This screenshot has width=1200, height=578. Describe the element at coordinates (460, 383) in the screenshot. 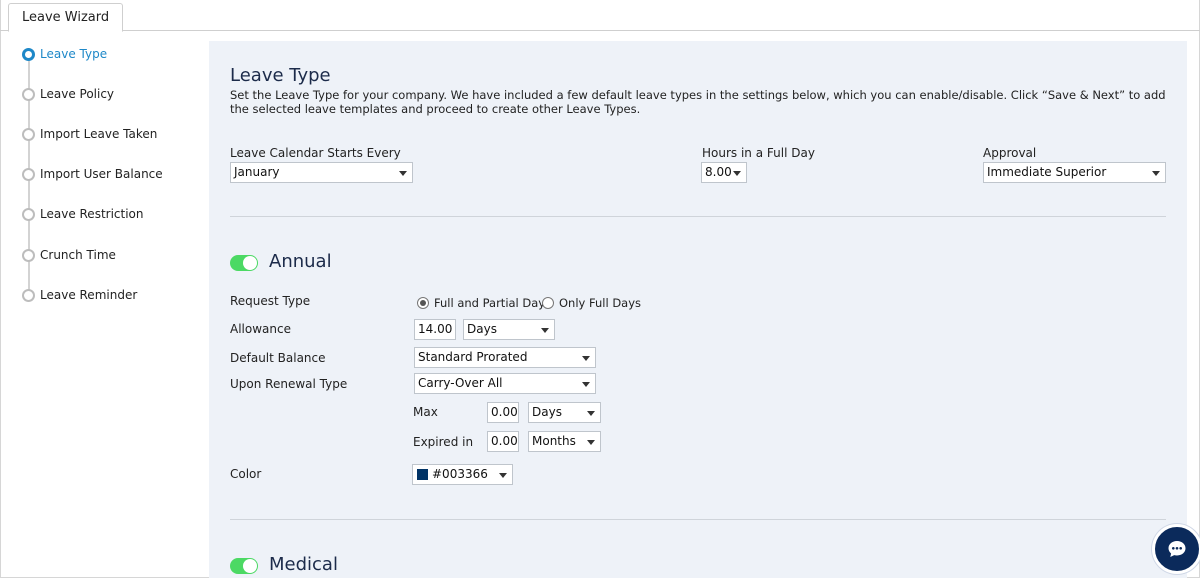

I see `renewal-type-value: Carry-Over All` at that location.